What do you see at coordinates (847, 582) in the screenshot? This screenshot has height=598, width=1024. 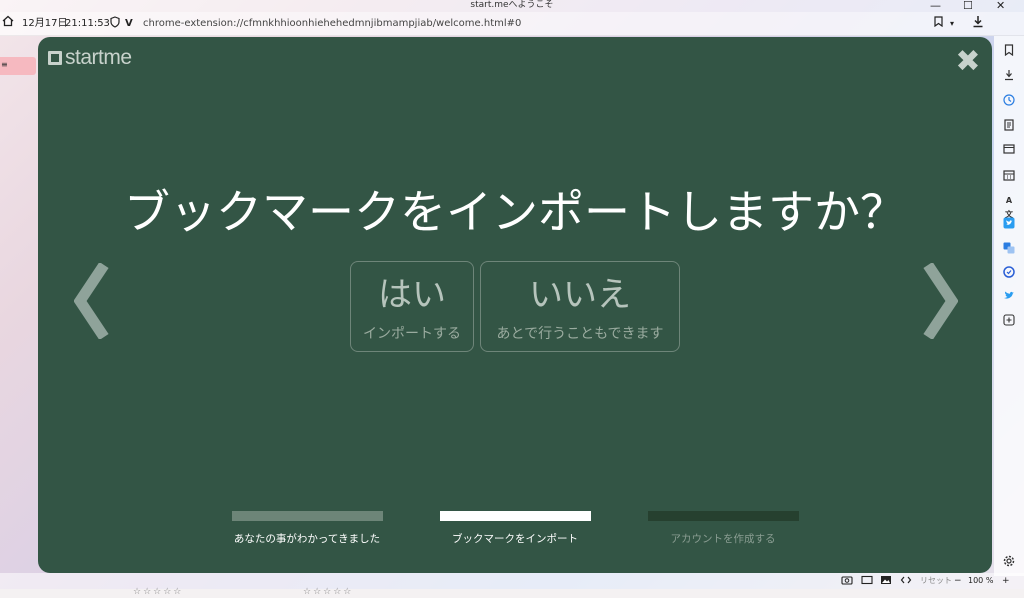 I see `capture-icon` at bounding box center [847, 582].